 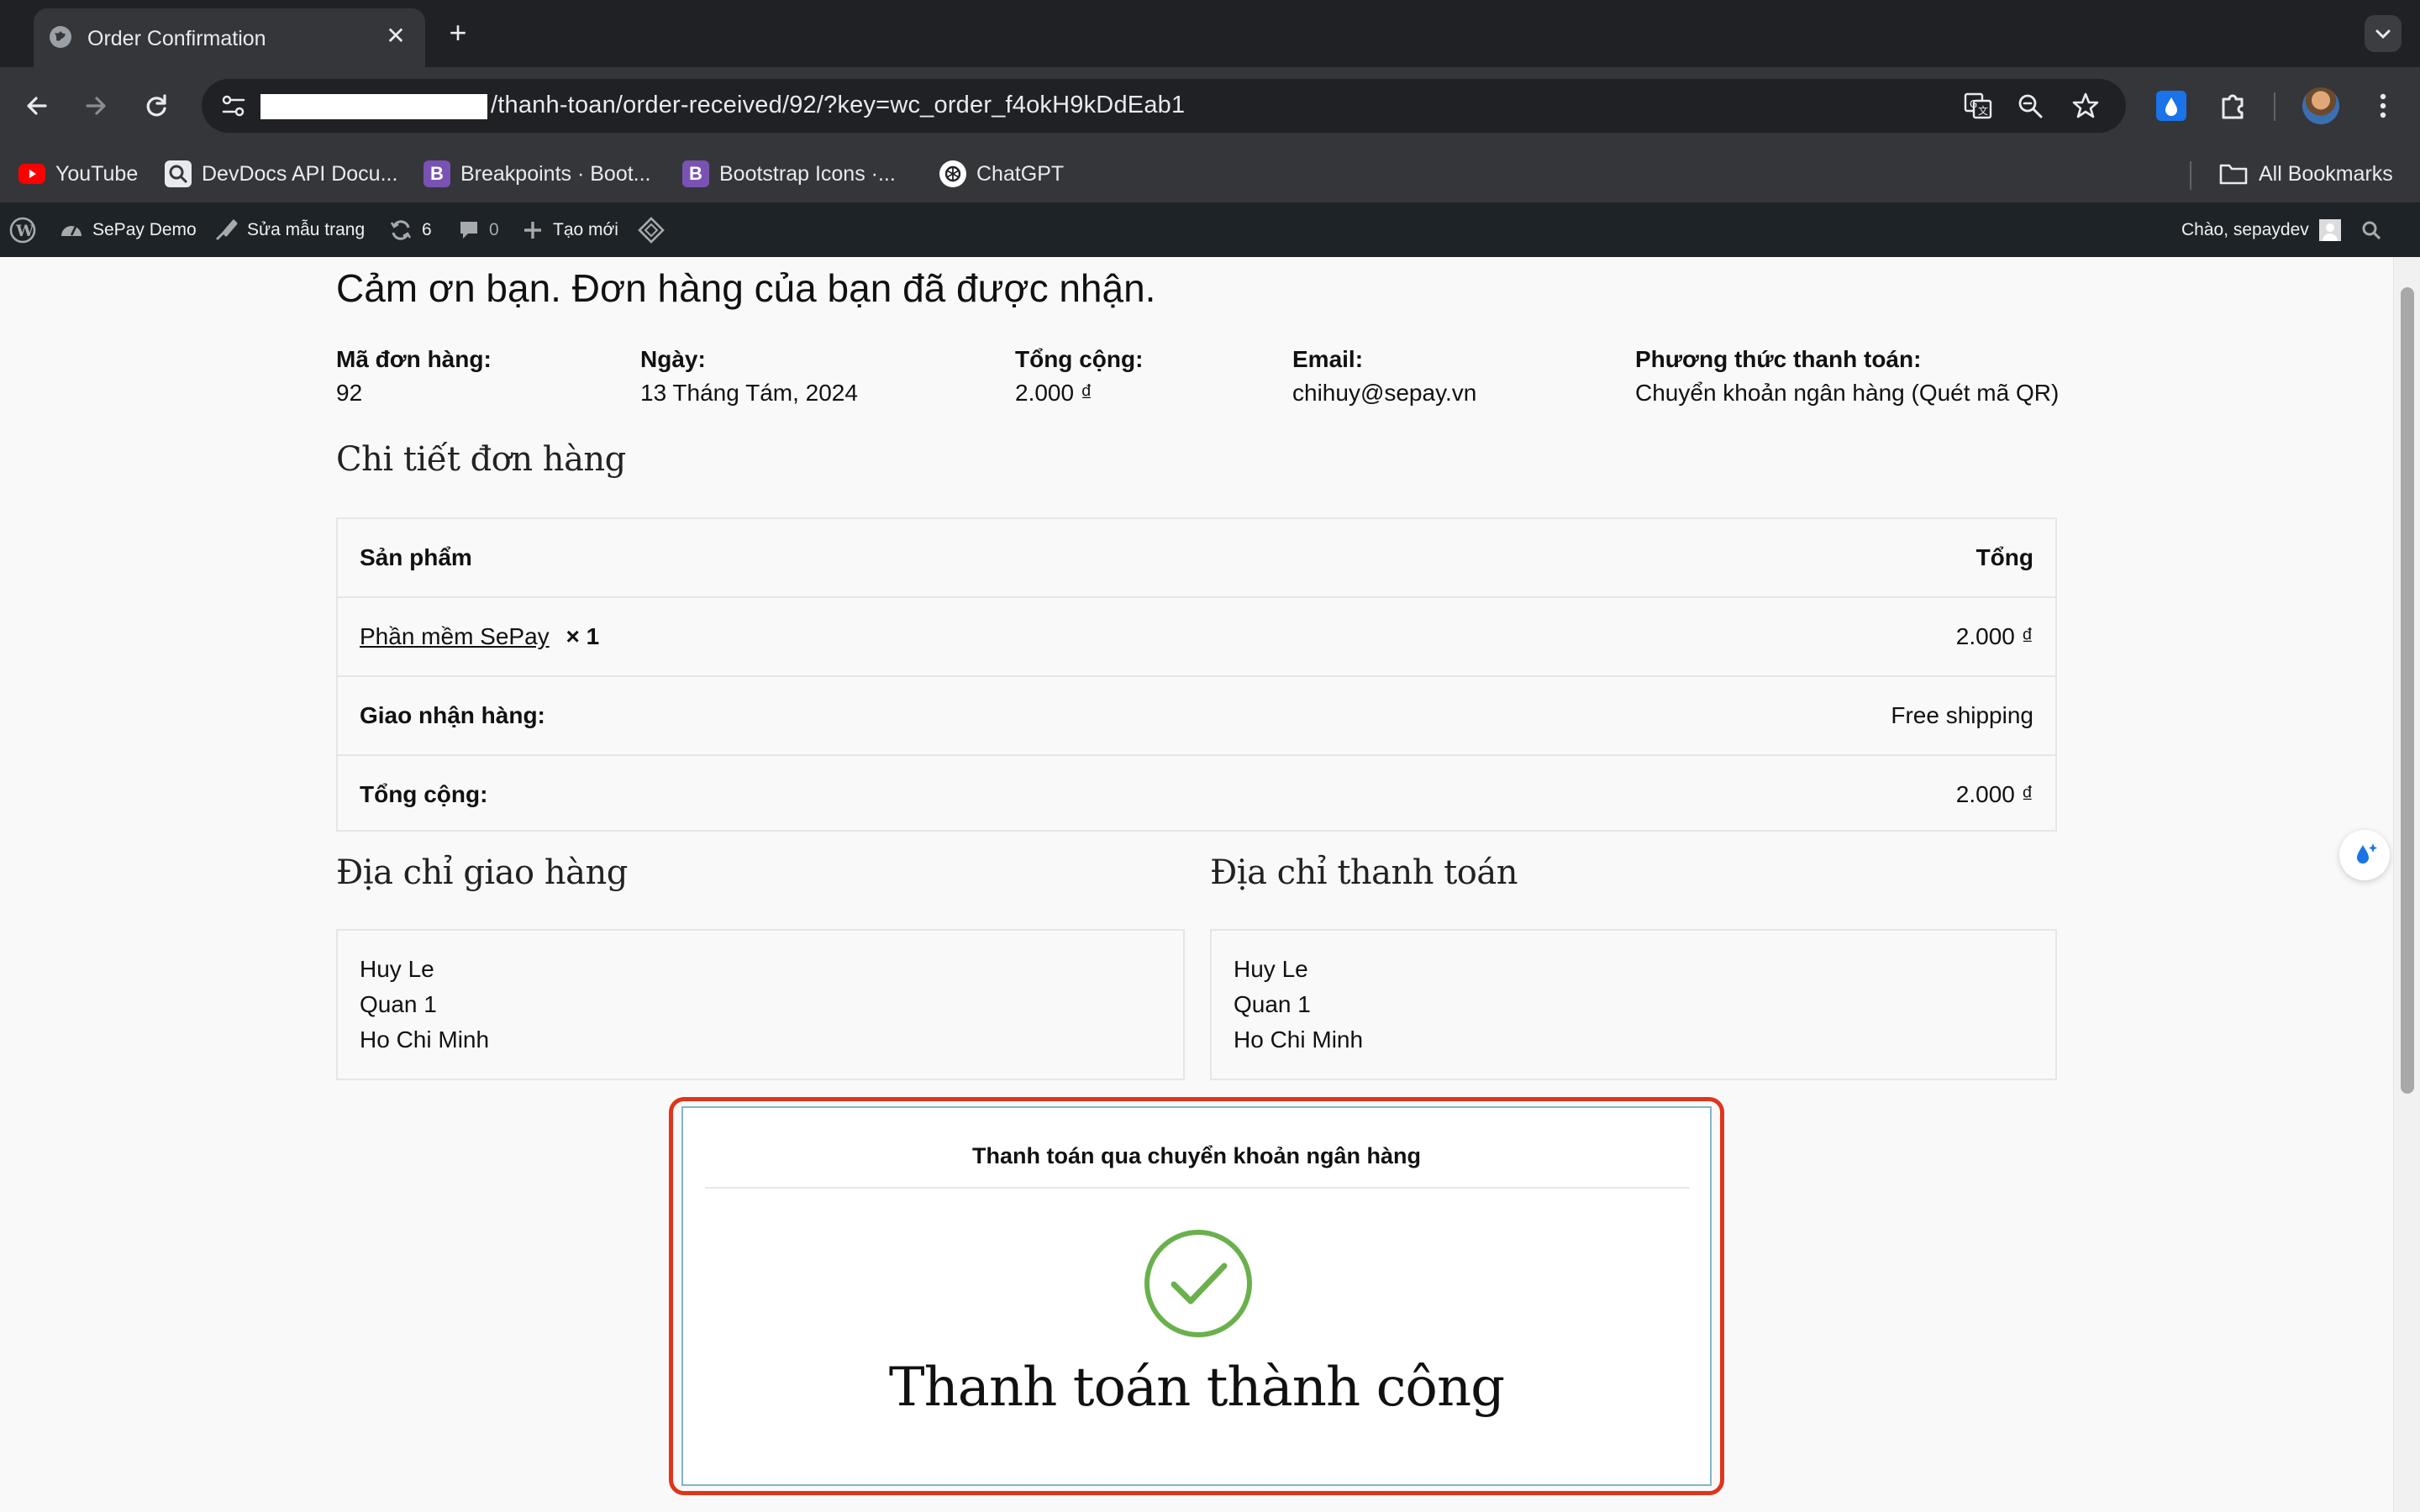 I want to click on overview-email-value: chihuy@sepay.vn, so click(x=1384, y=393).